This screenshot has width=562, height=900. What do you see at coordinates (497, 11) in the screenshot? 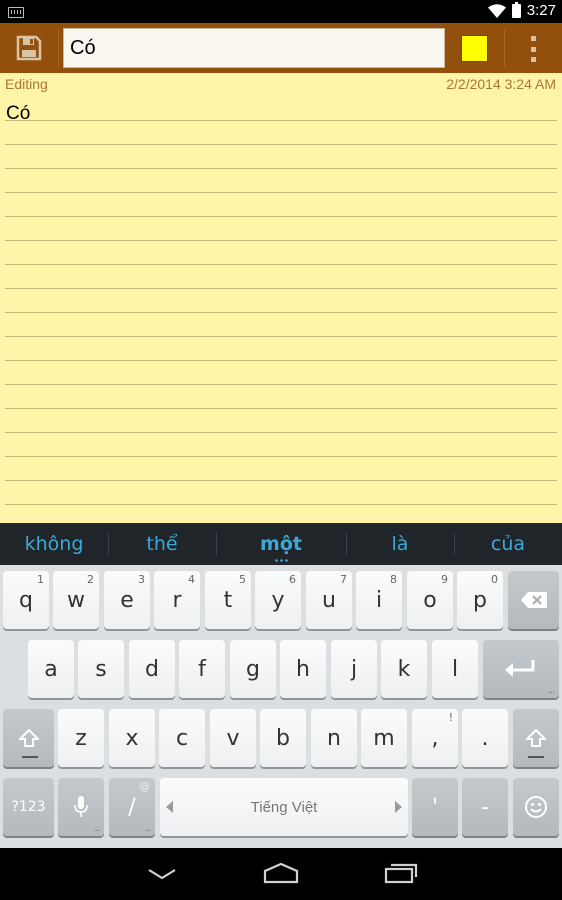
I see `wifi-icon` at bounding box center [497, 11].